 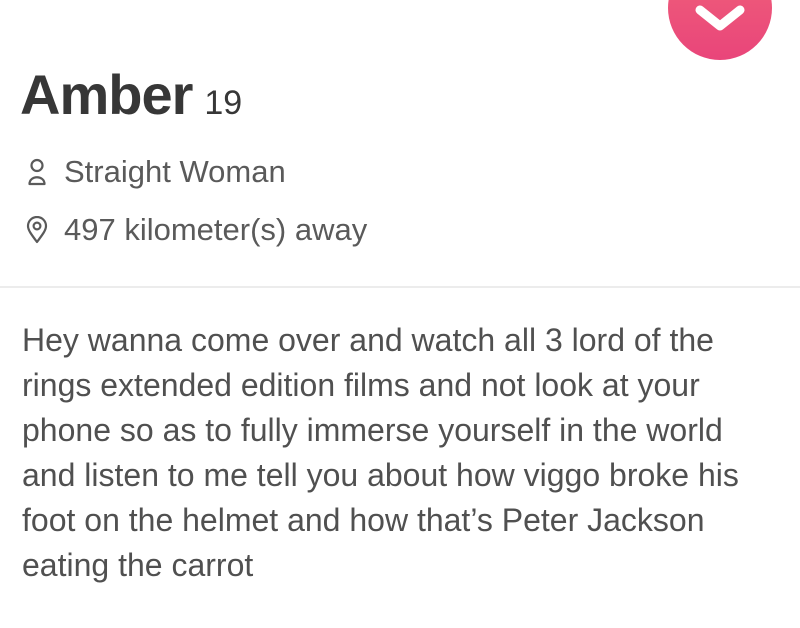 I want to click on like-button, so click(x=720, y=30).